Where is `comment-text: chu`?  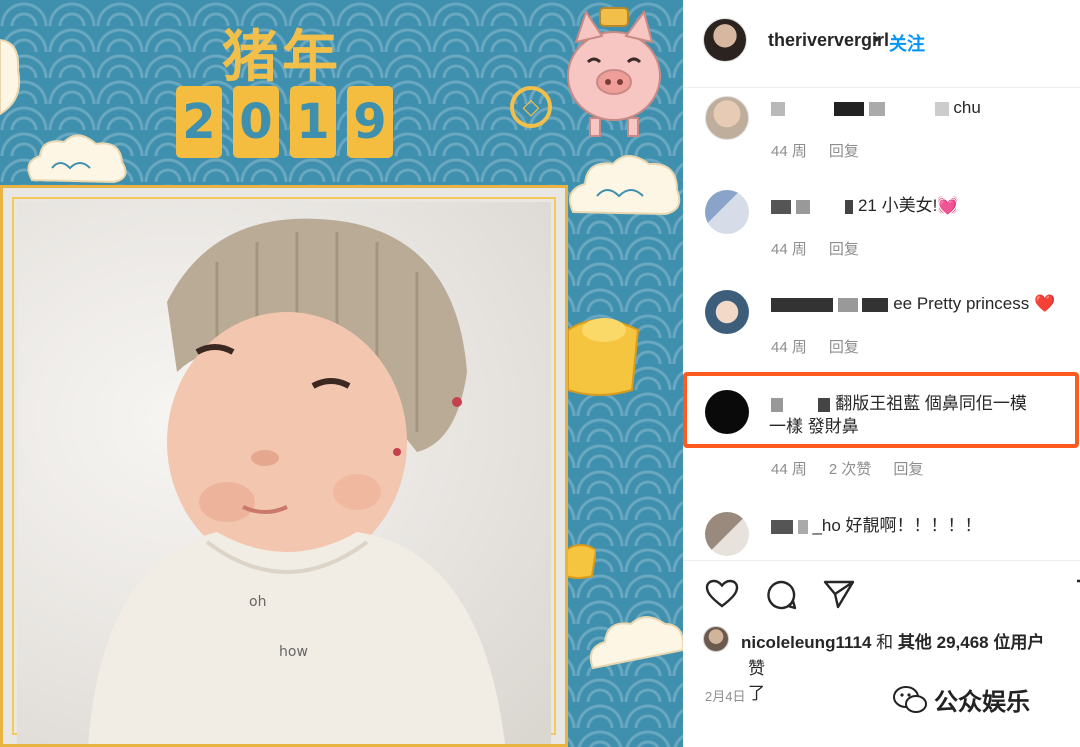
comment-text: chu is located at coordinates (876, 107).